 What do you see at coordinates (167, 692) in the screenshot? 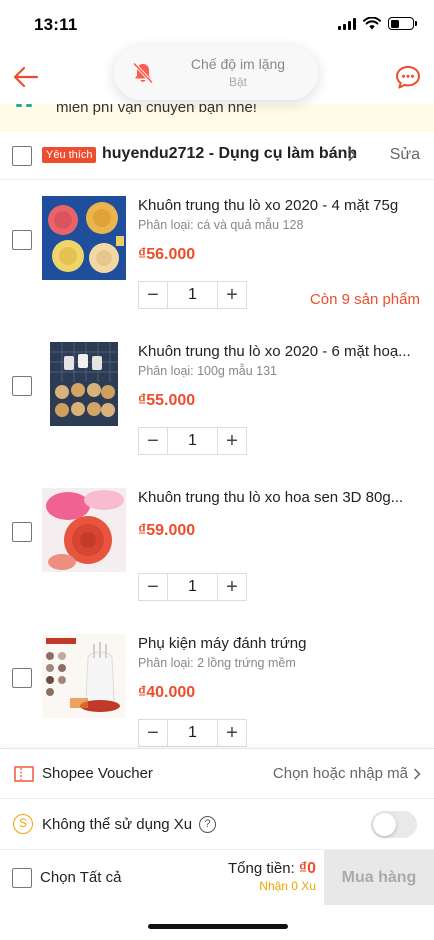
I see `item-price: ₫40.000` at bounding box center [167, 692].